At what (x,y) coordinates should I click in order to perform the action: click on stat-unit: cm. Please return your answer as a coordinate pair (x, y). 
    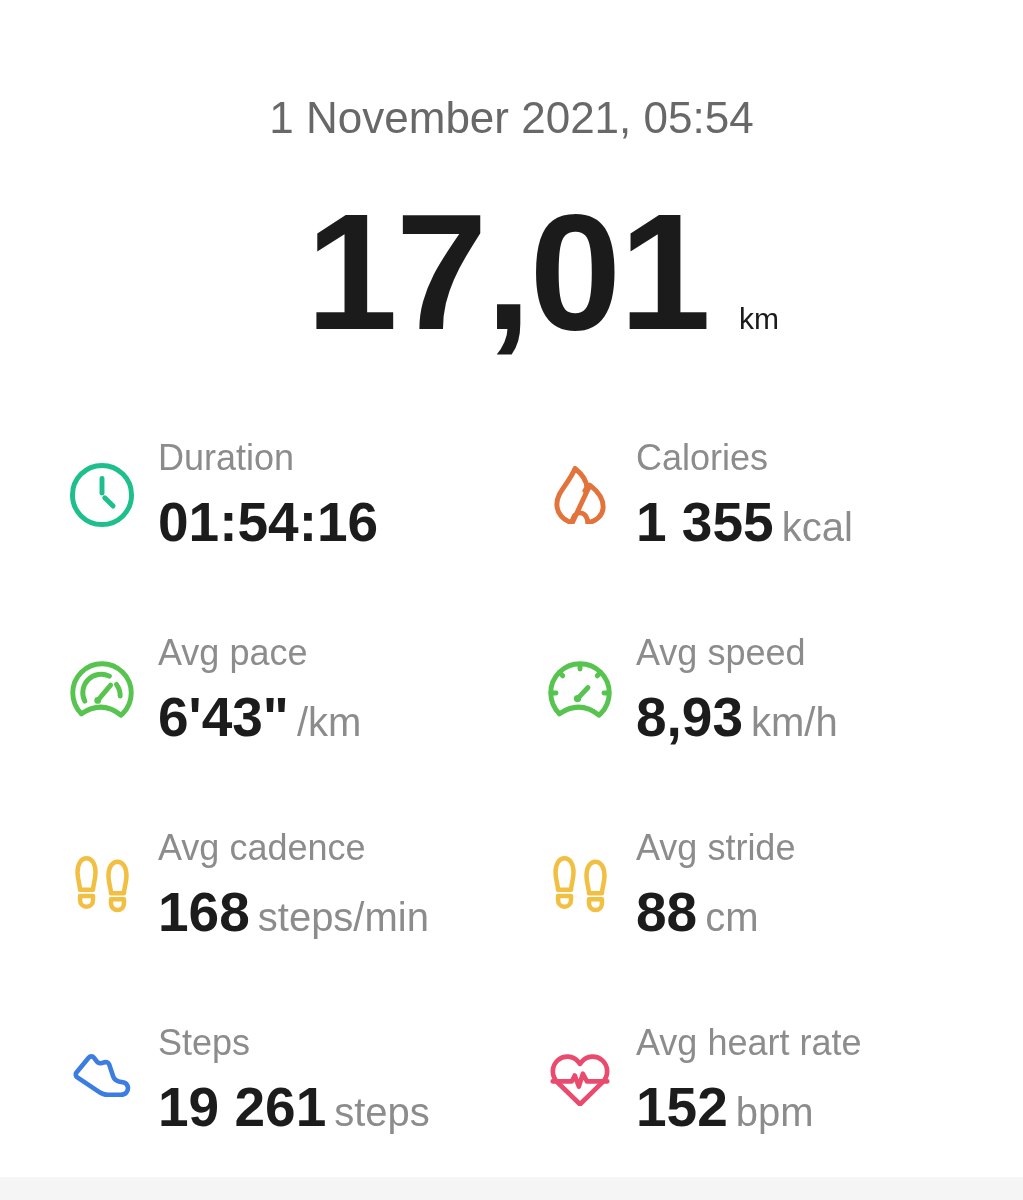
    Looking at the image, I should click on (732, 917).